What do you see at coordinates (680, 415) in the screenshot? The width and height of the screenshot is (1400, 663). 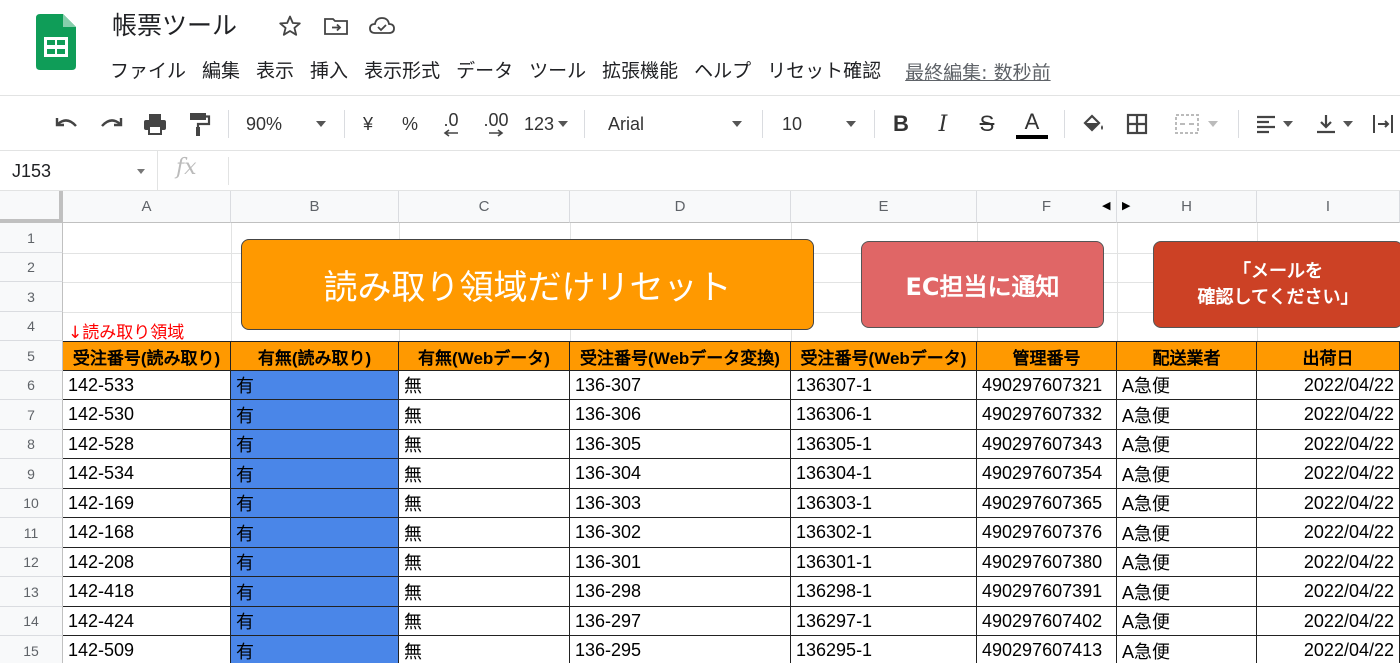 I see `cell-order-number-web-converted: 136-306` at bounding box center [680, 415].